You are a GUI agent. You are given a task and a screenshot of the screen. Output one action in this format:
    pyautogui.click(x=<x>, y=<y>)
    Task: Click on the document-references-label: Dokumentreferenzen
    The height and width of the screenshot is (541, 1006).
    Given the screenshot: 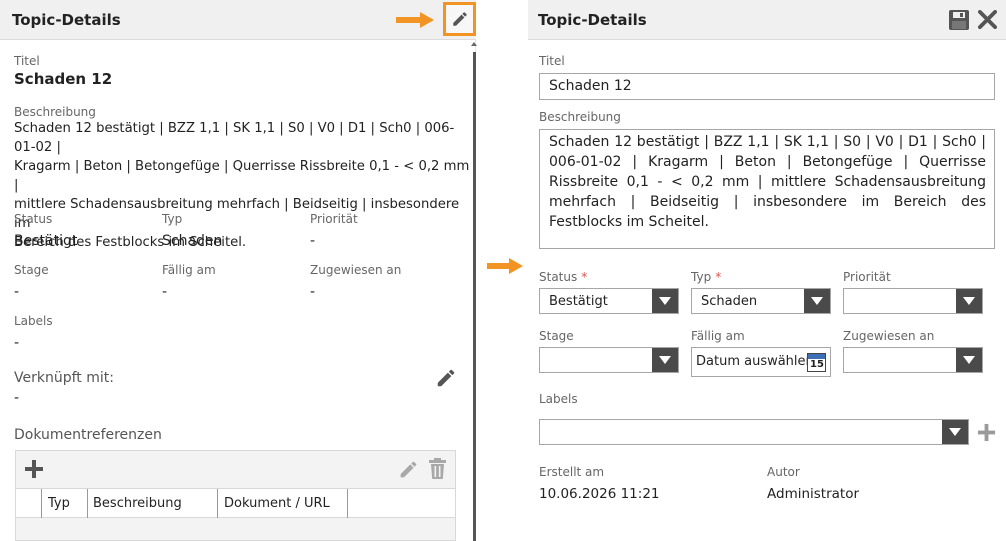 What is the action you would take?
    pyautogui.click(x=88, y=435)
    